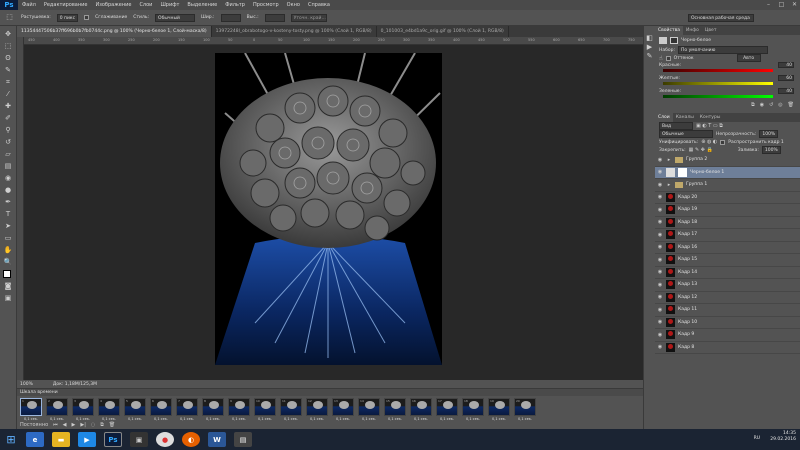  Describe the element at coordinates (447, 407) in the screenshot. I see `frame-thumbnail: 17` at that location.